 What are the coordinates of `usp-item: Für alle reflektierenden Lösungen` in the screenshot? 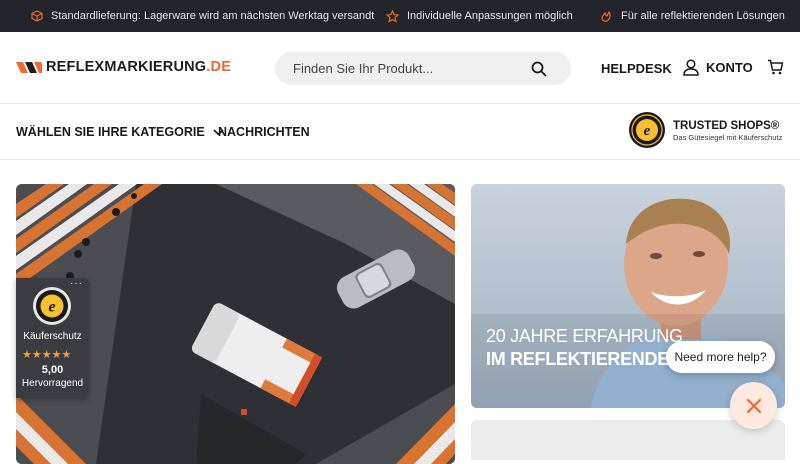 It's located at (692, 16).